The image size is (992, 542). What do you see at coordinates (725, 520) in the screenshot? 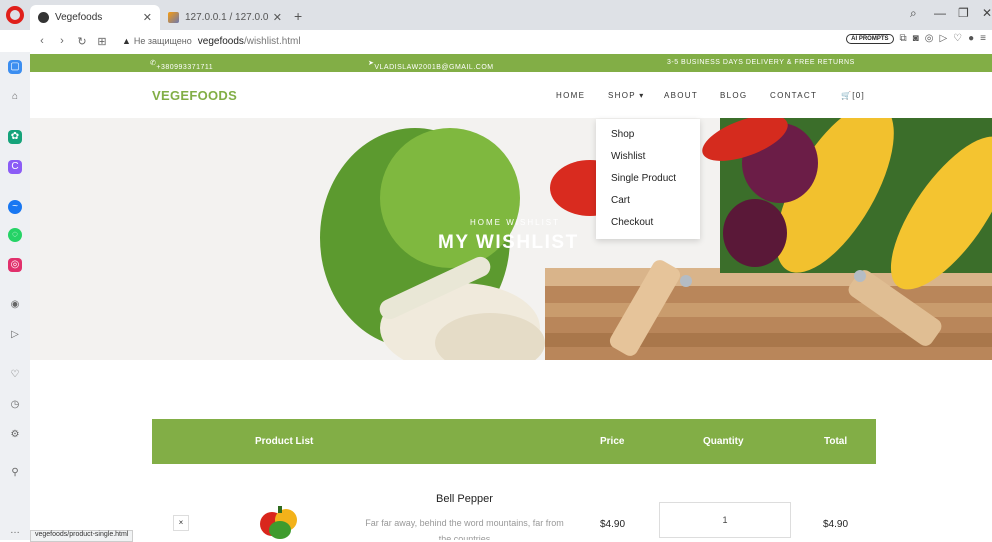
I see `quantity-input: 1` at bounding box center [725, 520].